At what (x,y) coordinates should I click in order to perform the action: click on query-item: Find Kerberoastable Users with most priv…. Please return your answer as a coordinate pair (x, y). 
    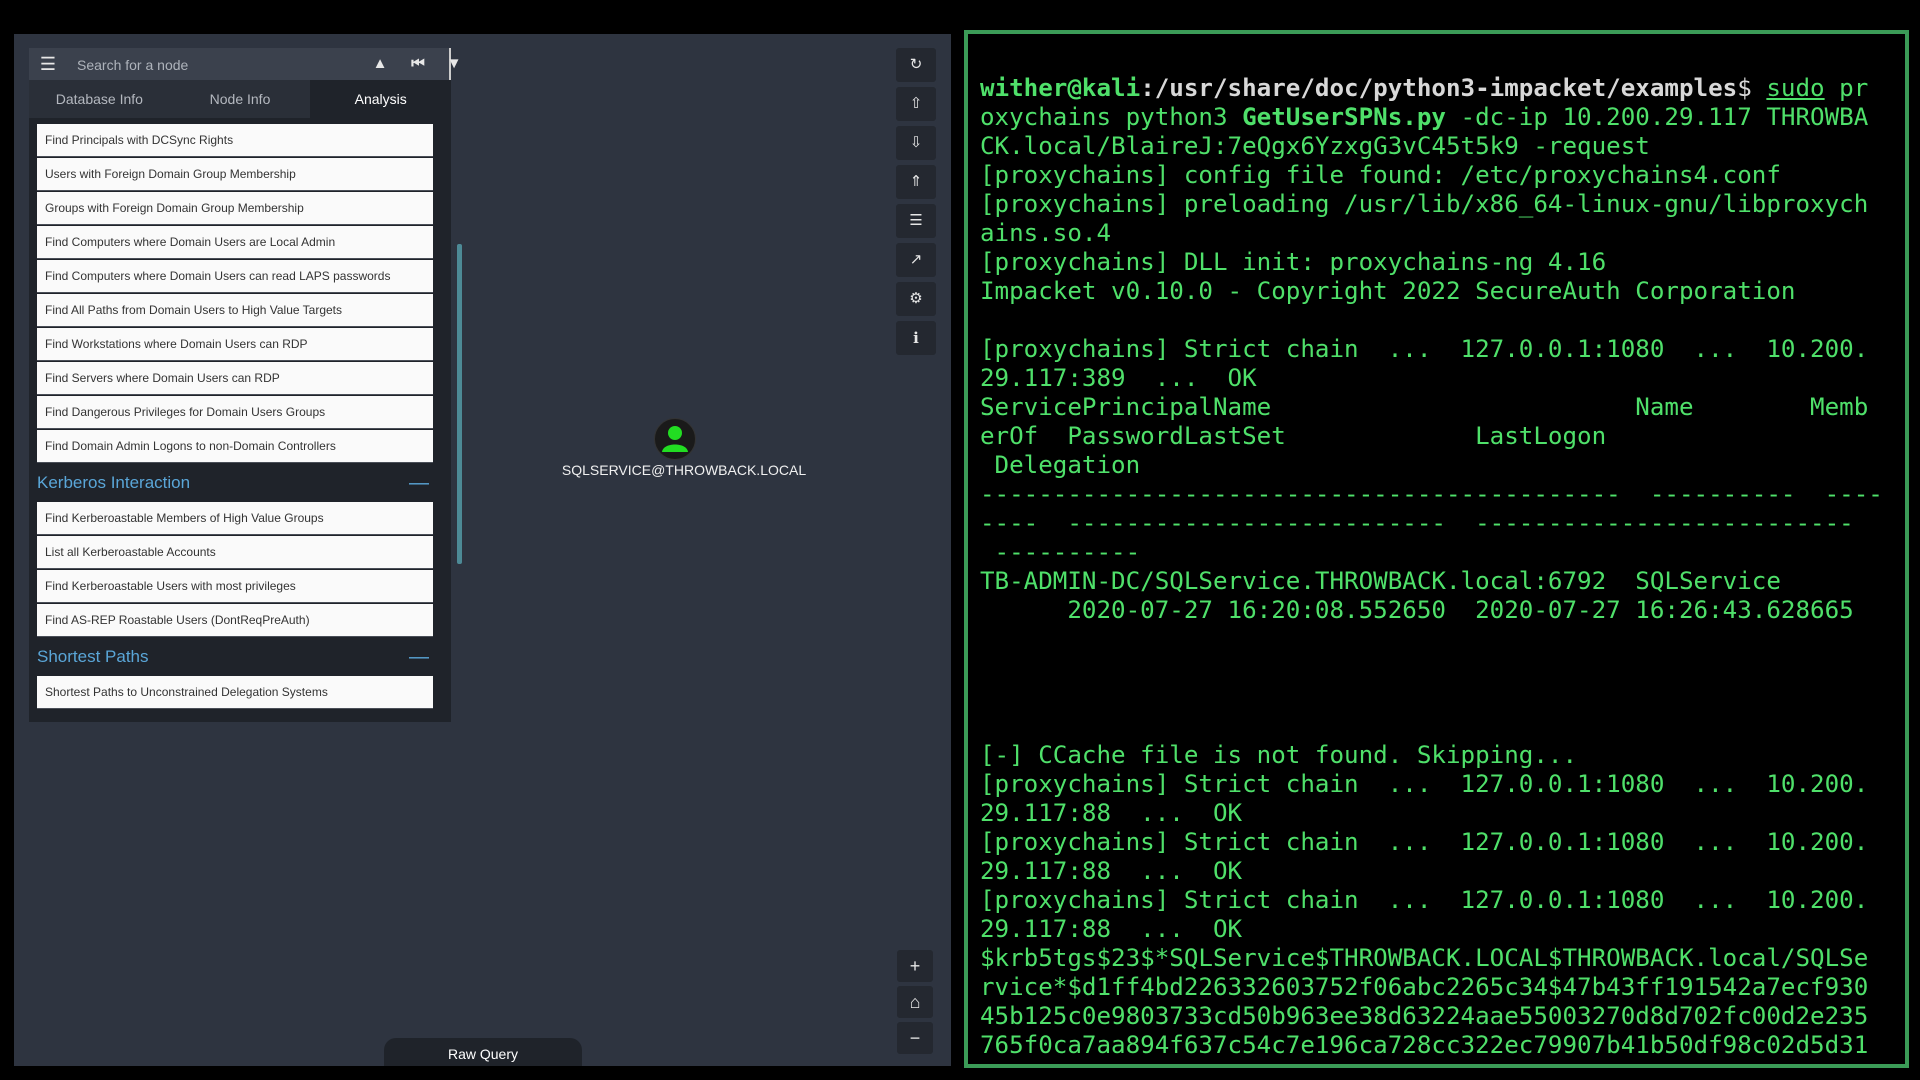
    Looking at the image, I should click on (235, 586).